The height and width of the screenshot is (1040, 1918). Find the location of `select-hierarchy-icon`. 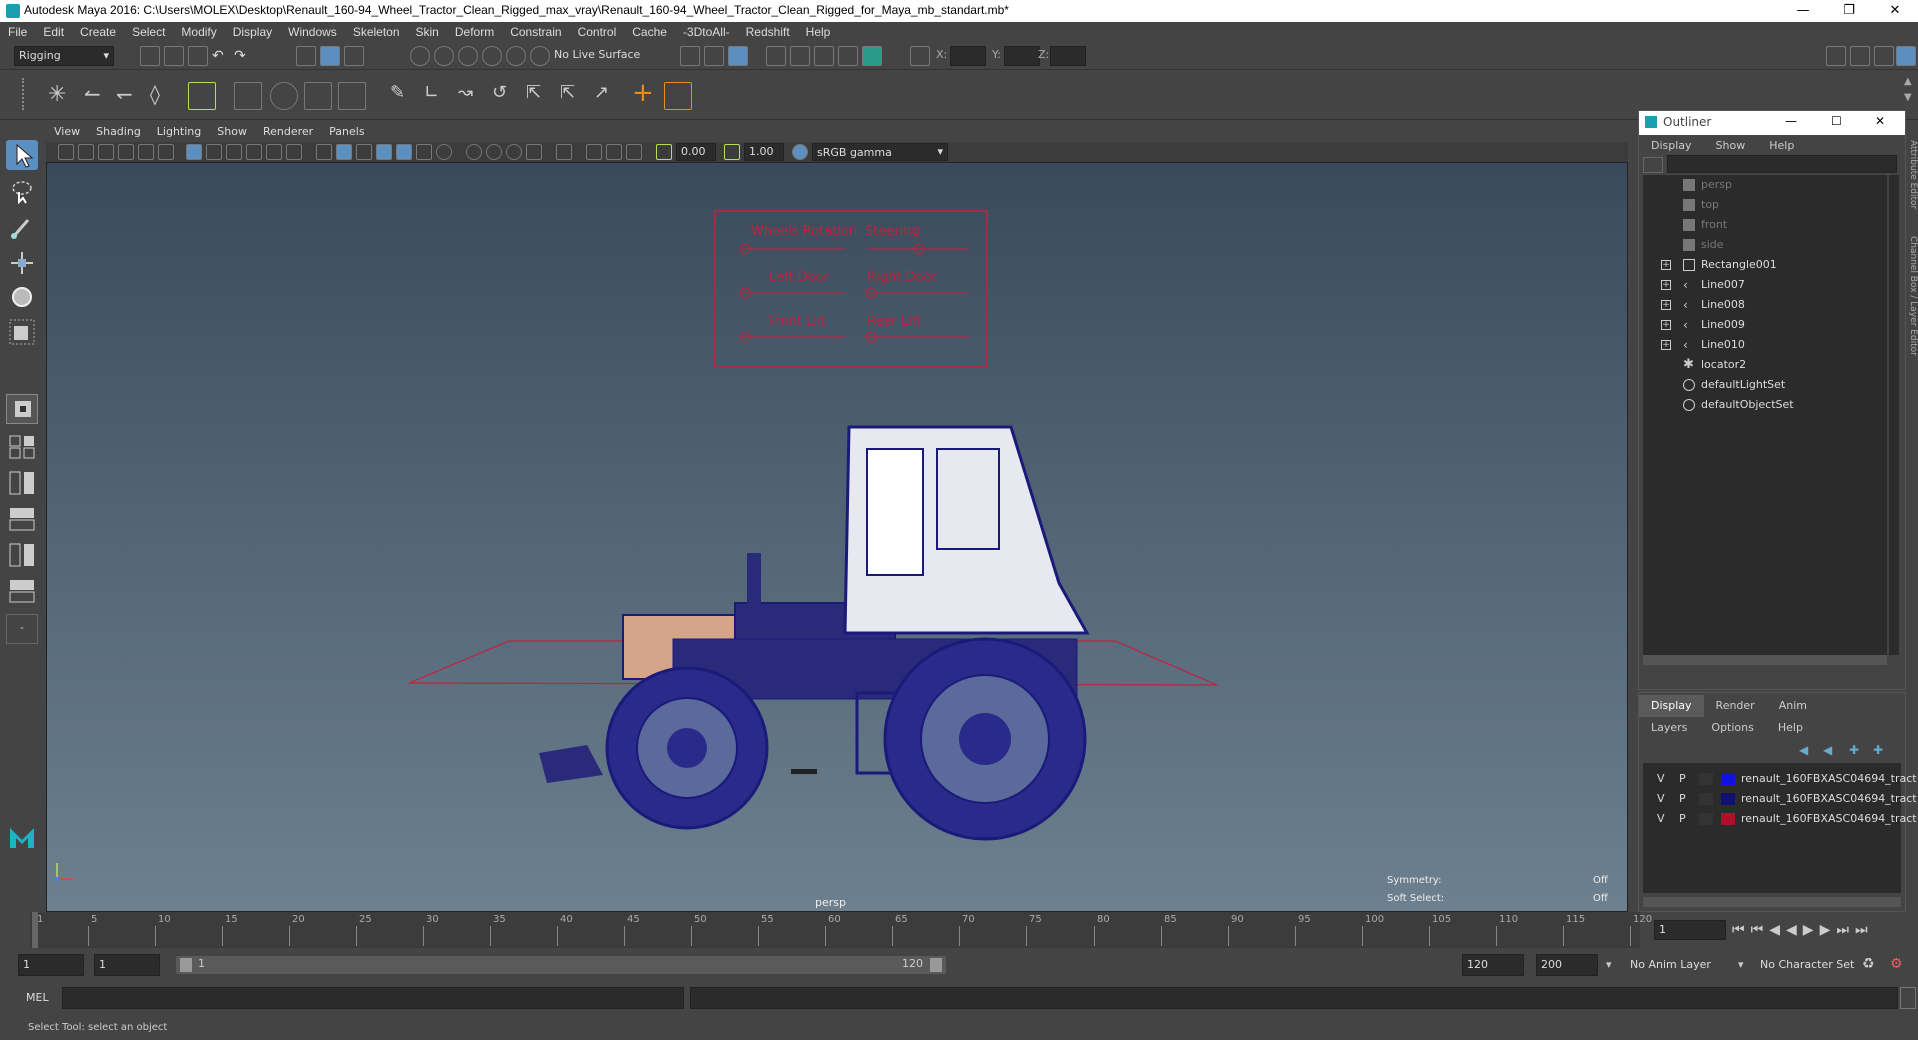

select-hierarchy-icon is located at coordinates (306, 56).